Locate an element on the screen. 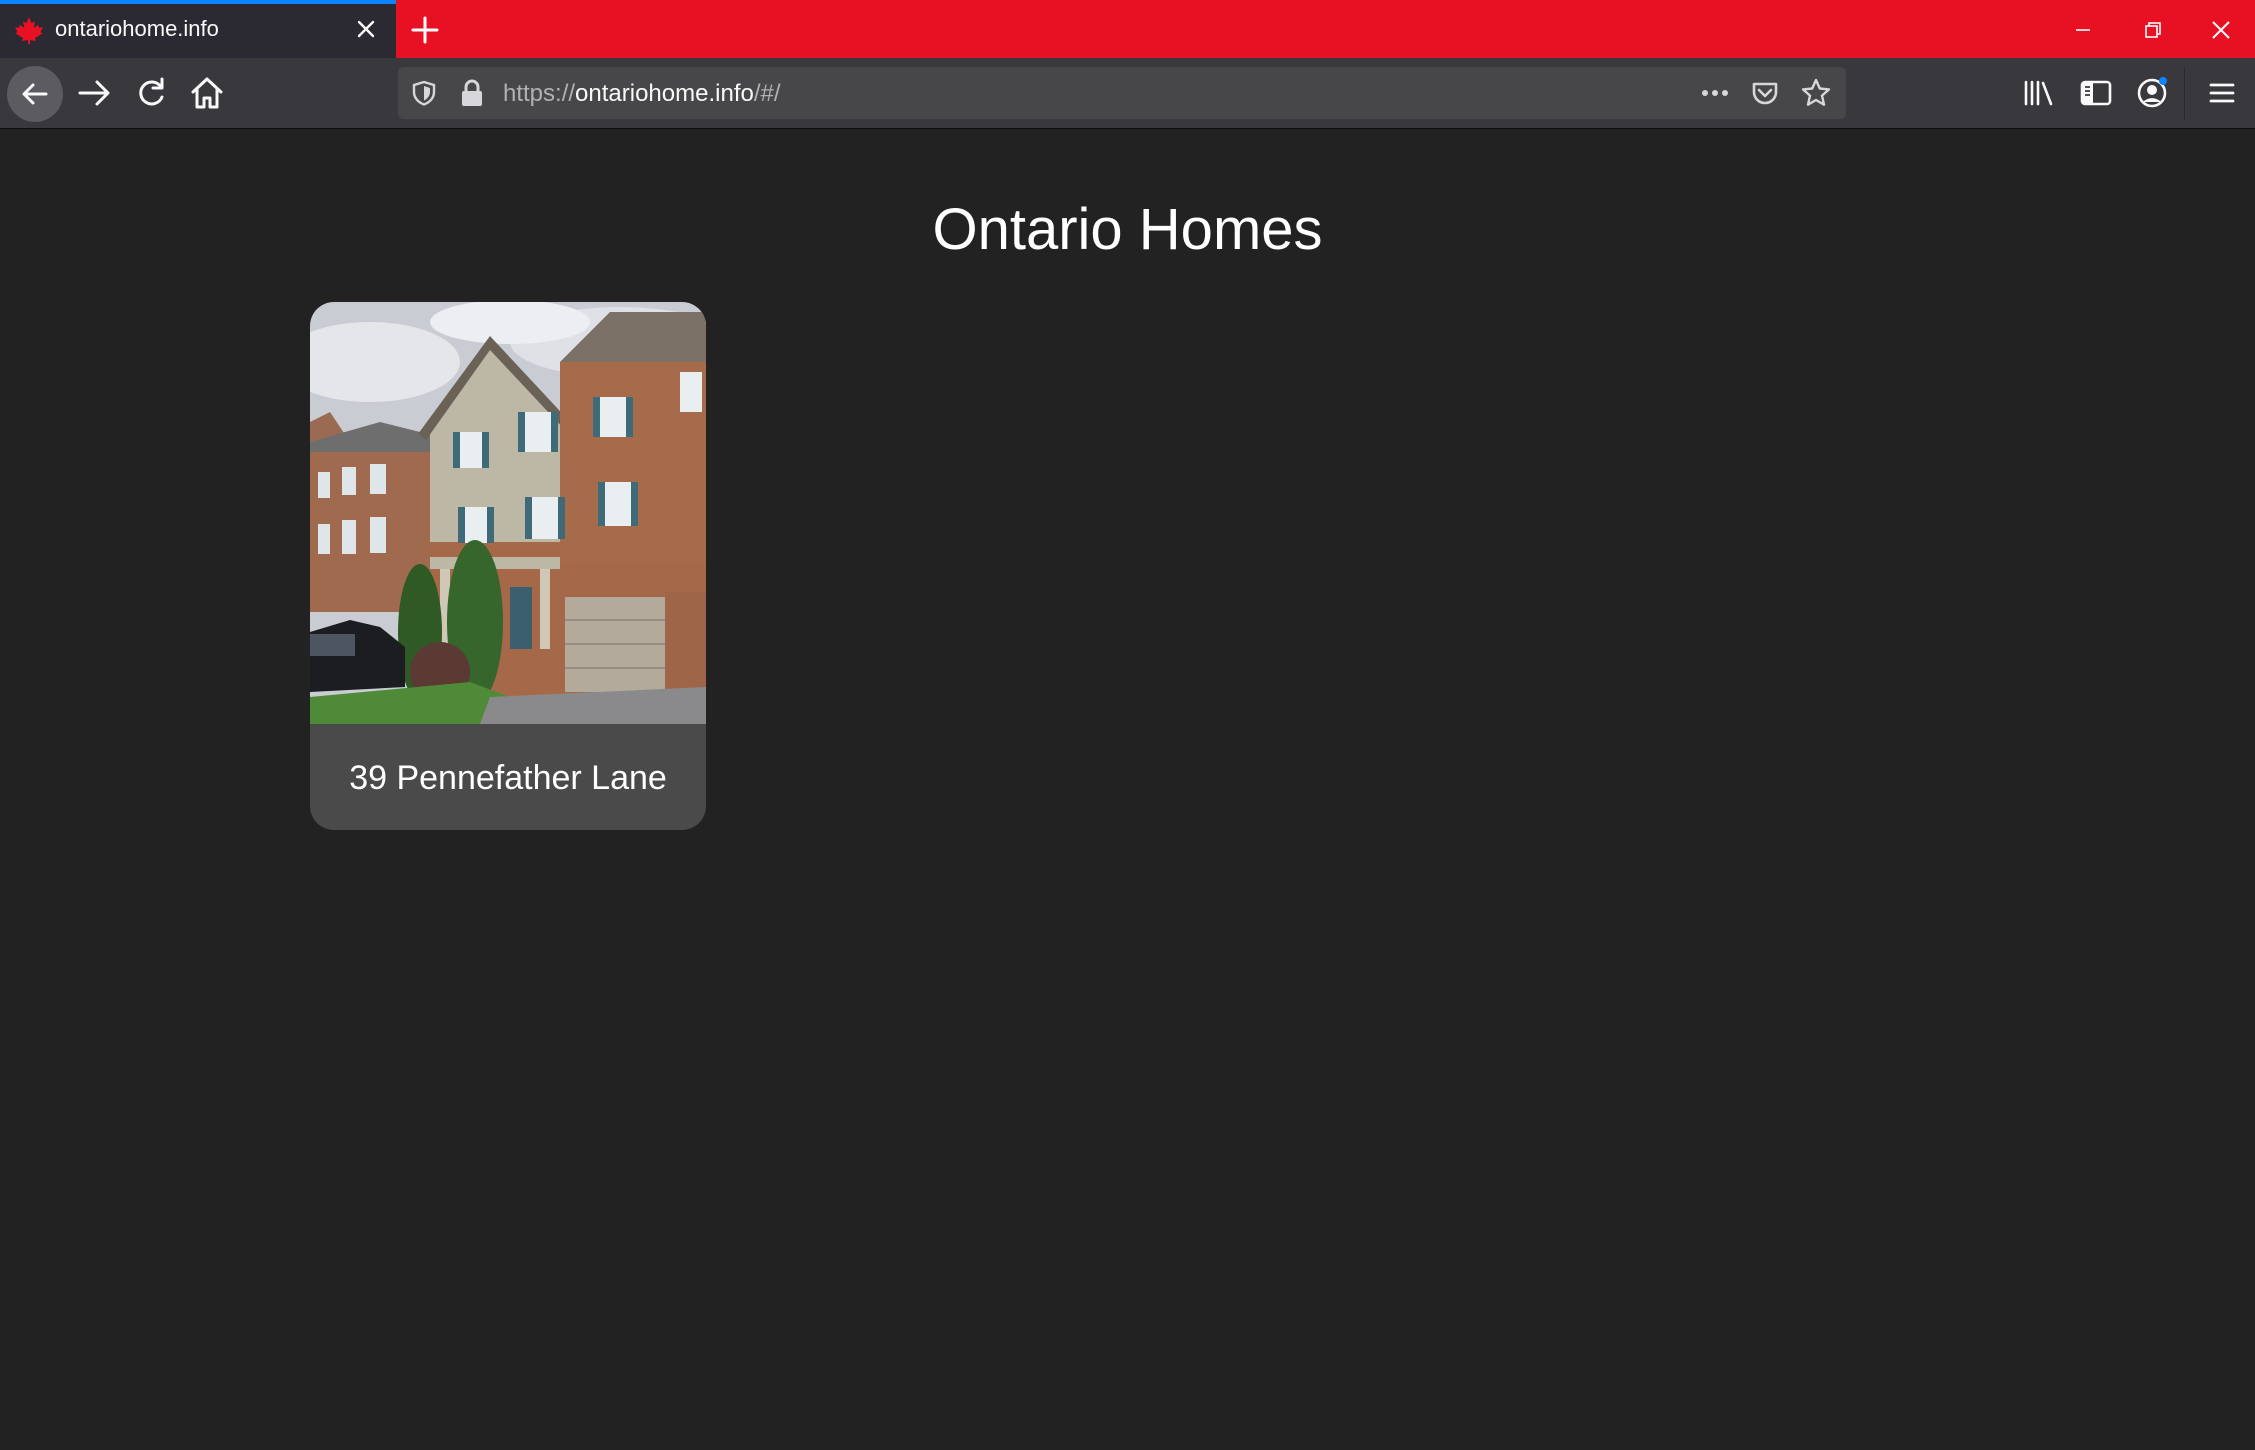  account-icon is located at coordinates (2152, 93).